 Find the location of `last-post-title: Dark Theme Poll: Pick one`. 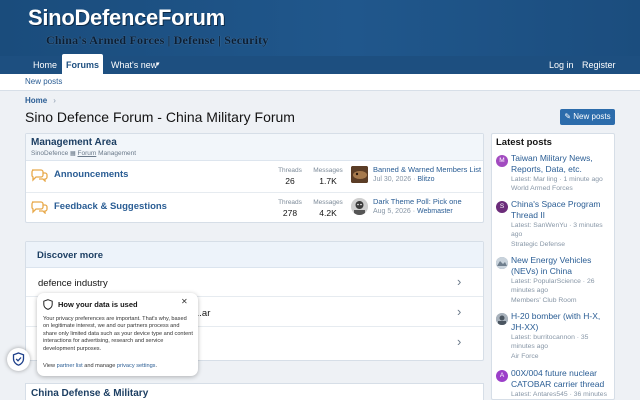

last-post-title: Dark Theme Poll: Pick one is located at coordinates (417, 201).